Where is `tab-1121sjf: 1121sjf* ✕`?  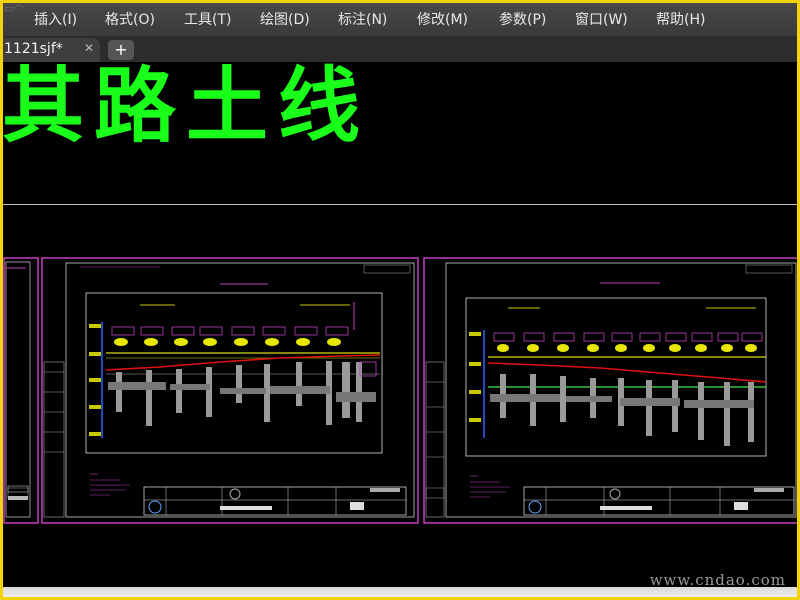
tab-1121sjf: 1121sjf* ✕ is located at coordinates (50, 50).